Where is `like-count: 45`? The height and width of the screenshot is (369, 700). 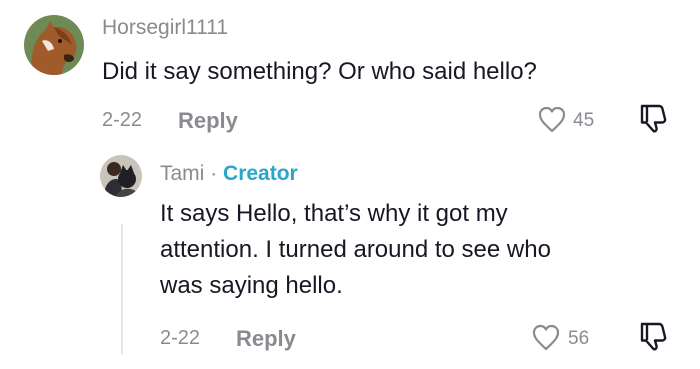 like-count: 45 is located at coordinates (584, 120).